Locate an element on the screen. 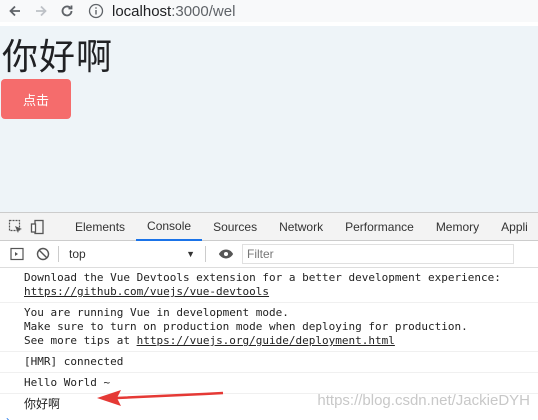  context-value: top is located at coordinates (77, 254).